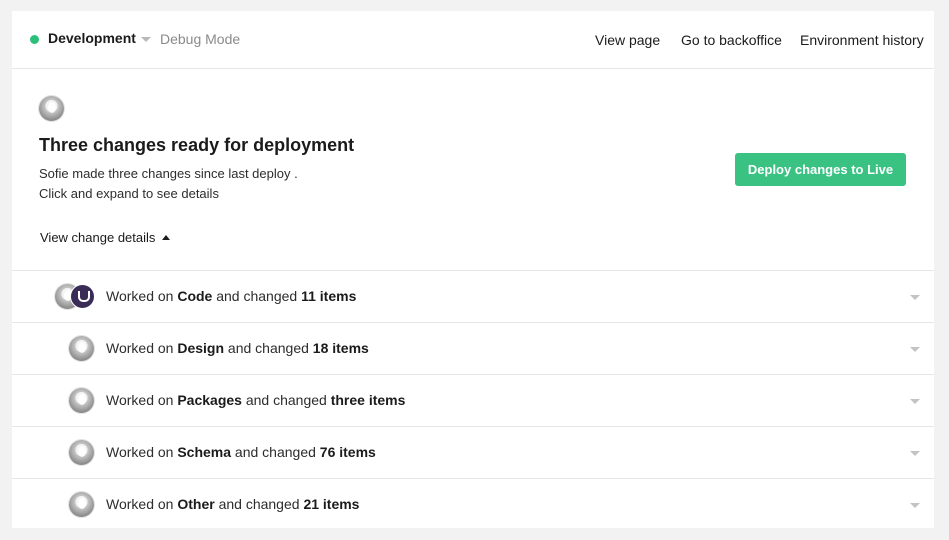  I want to click on change-summary: Worked on Code and changed 11 items, so click(231, 296).